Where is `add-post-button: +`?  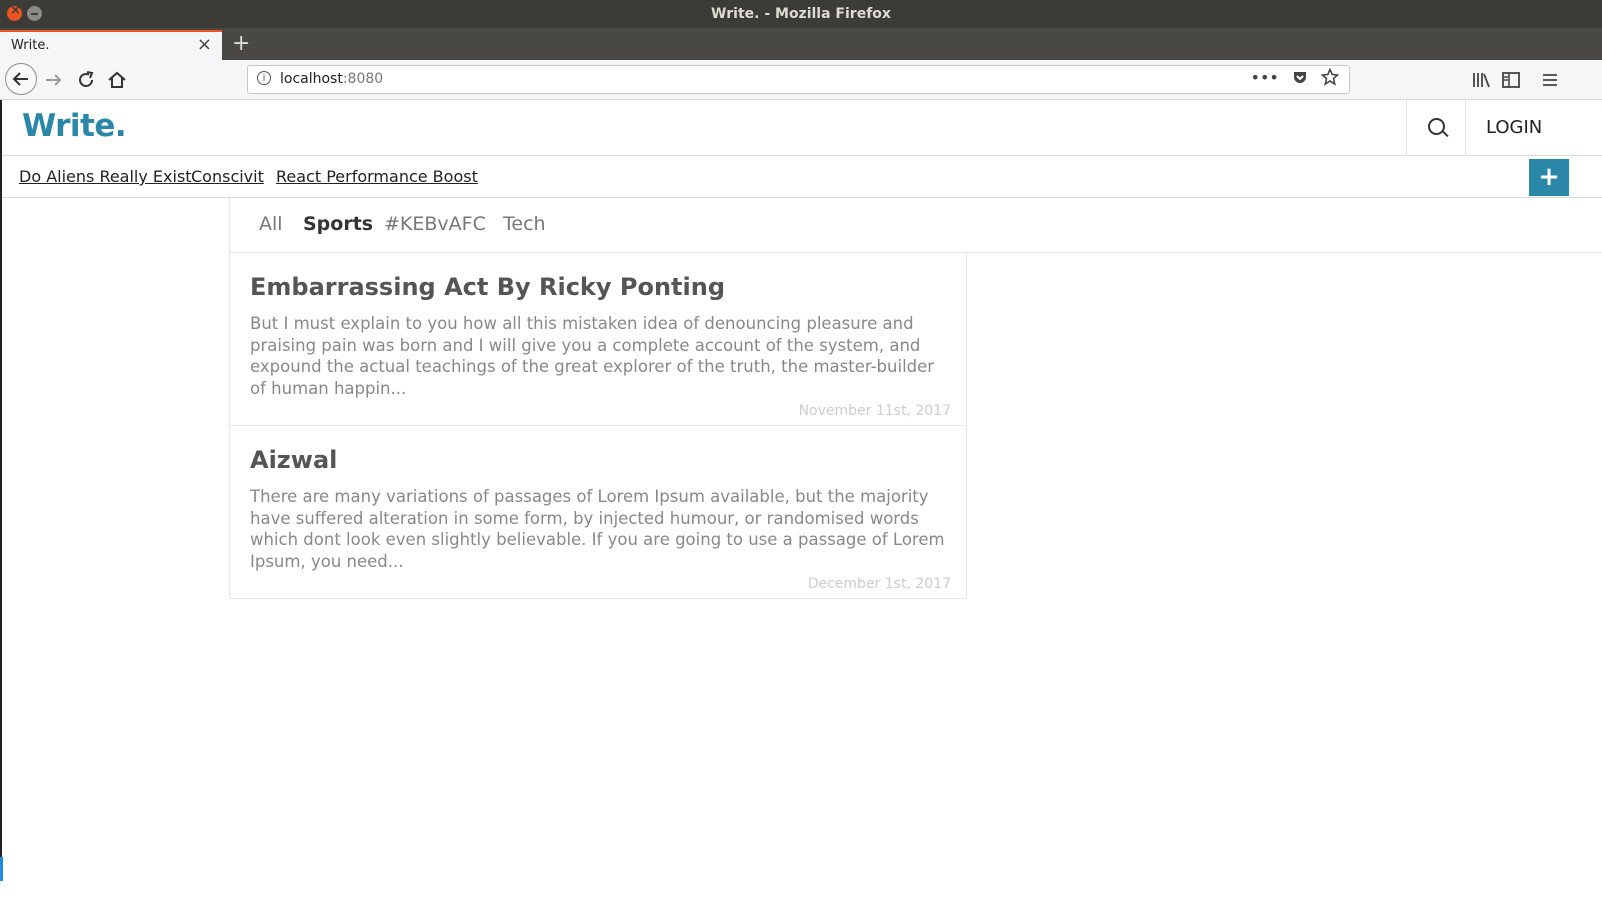 add-post-button: + is located at coordinates (1549, 177).